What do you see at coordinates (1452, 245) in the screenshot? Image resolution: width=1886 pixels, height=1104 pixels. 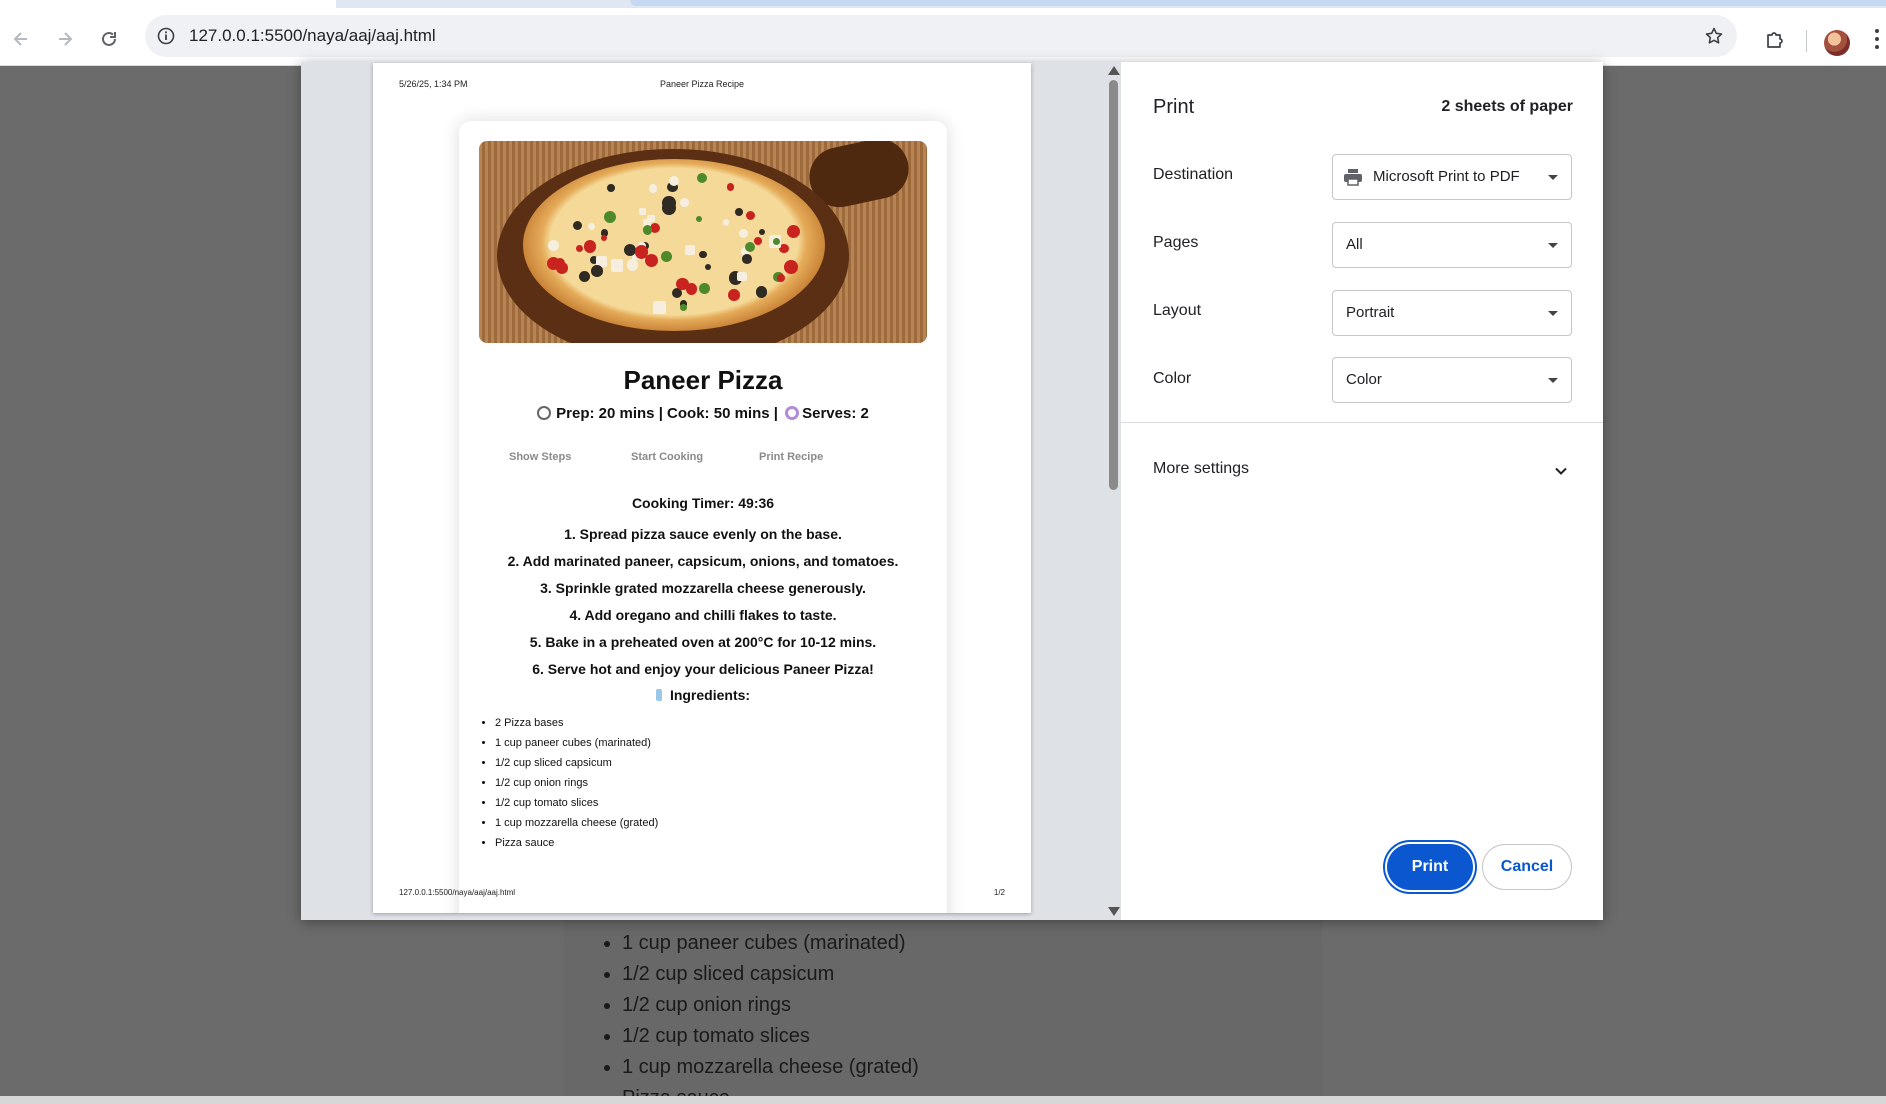 I see `pages-select: All` at bounding box center [1452, 245].